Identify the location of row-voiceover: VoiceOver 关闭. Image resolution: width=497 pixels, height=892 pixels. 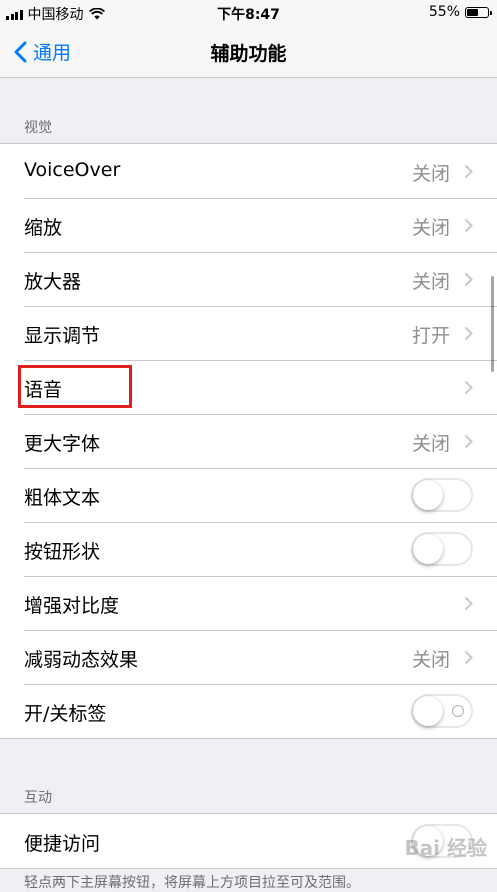
(248, 171).